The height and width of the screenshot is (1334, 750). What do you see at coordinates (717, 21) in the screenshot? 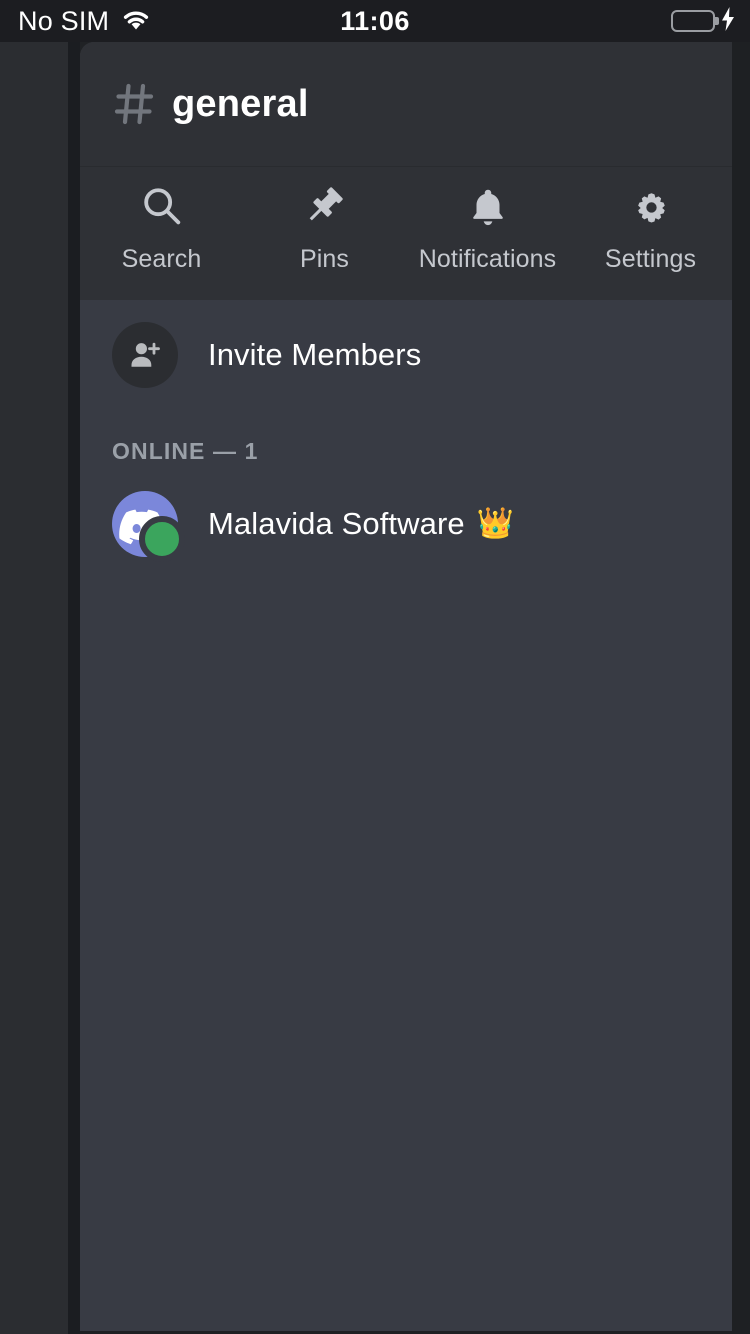
I see `battery-cap` at bounding box center [717, 21].